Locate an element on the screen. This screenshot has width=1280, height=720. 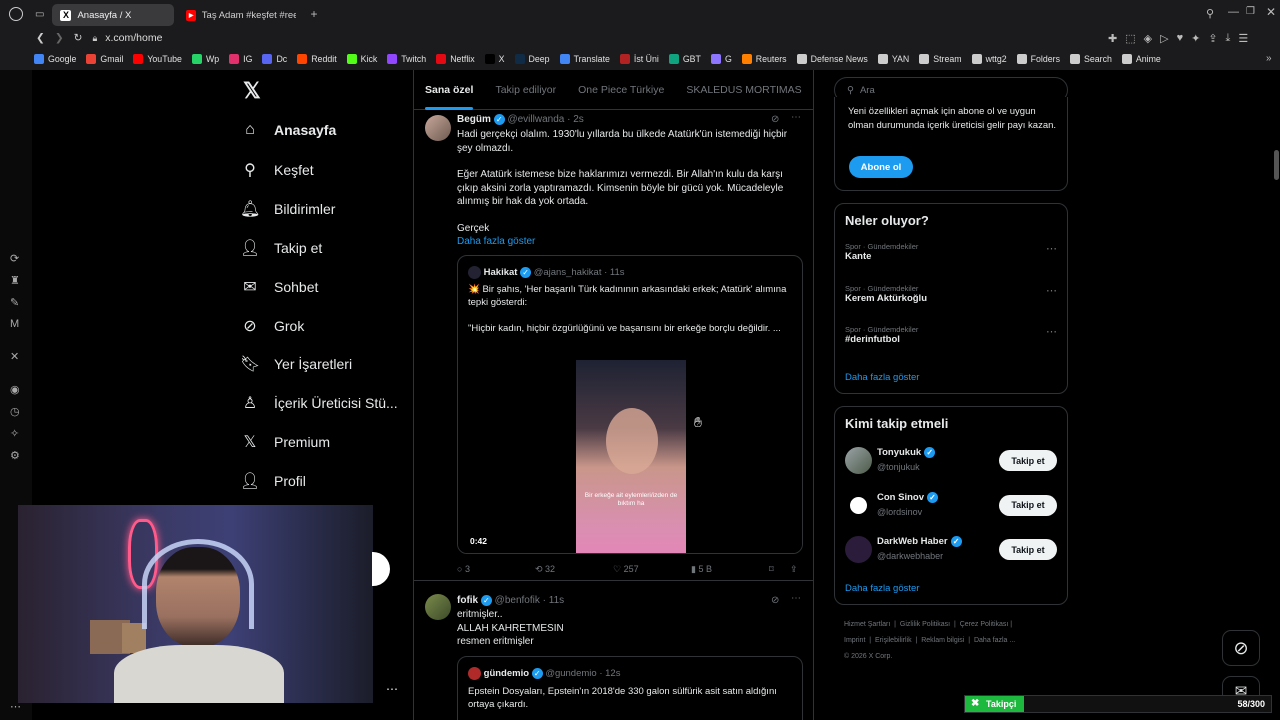
trend-item: Spor · Gündemdekiler #derinfutbol ⋯ is located at coordinates (951, 335).